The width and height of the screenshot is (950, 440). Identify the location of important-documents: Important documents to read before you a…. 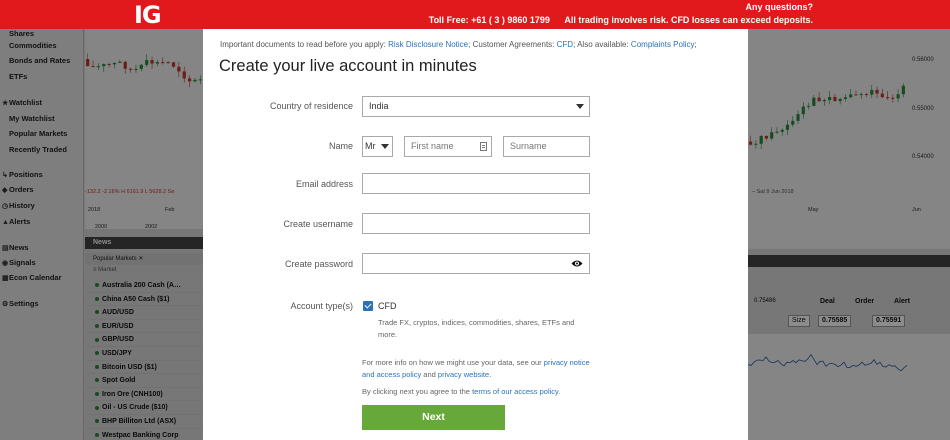
(458, 44).